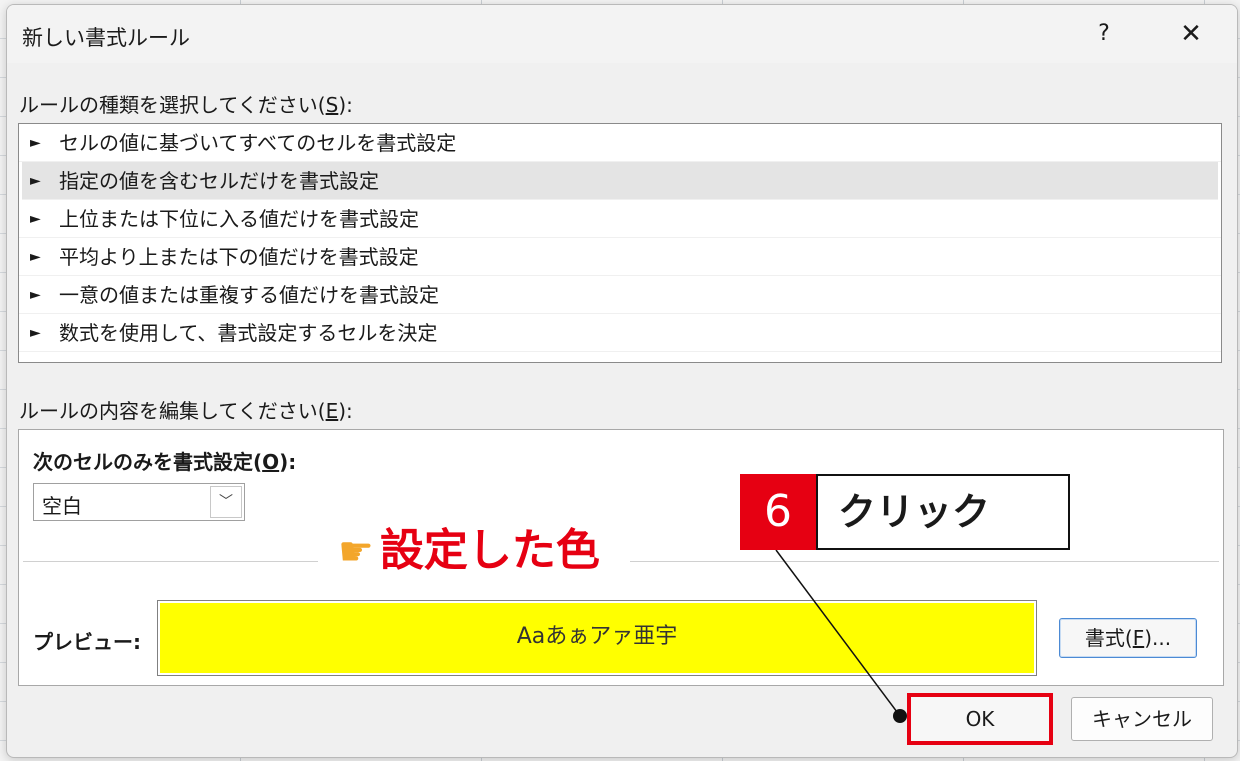  I want to click on rule-type-item: ► 平均より上または下の値だけを書式設定, so click(620, 257).